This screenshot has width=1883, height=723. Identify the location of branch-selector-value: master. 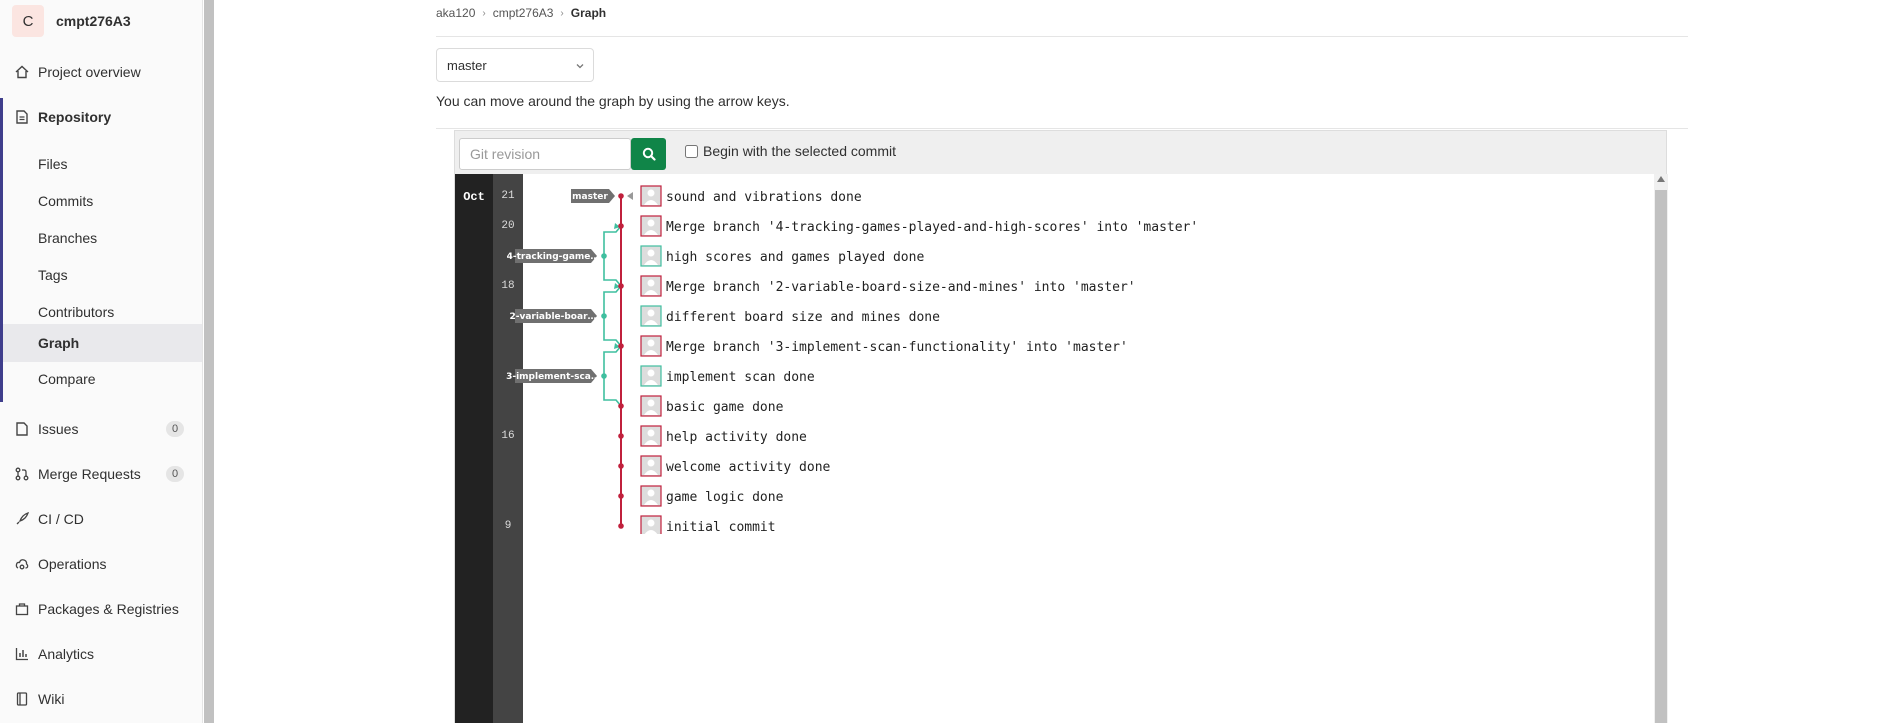
(467, 65).